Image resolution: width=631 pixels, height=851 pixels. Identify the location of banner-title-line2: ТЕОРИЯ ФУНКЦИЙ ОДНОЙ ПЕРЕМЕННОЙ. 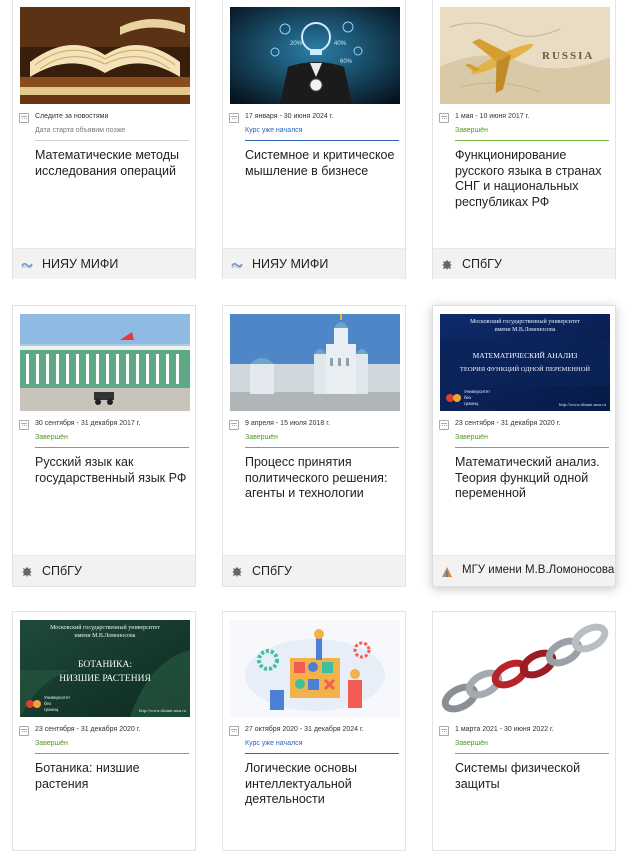
(525, 369).